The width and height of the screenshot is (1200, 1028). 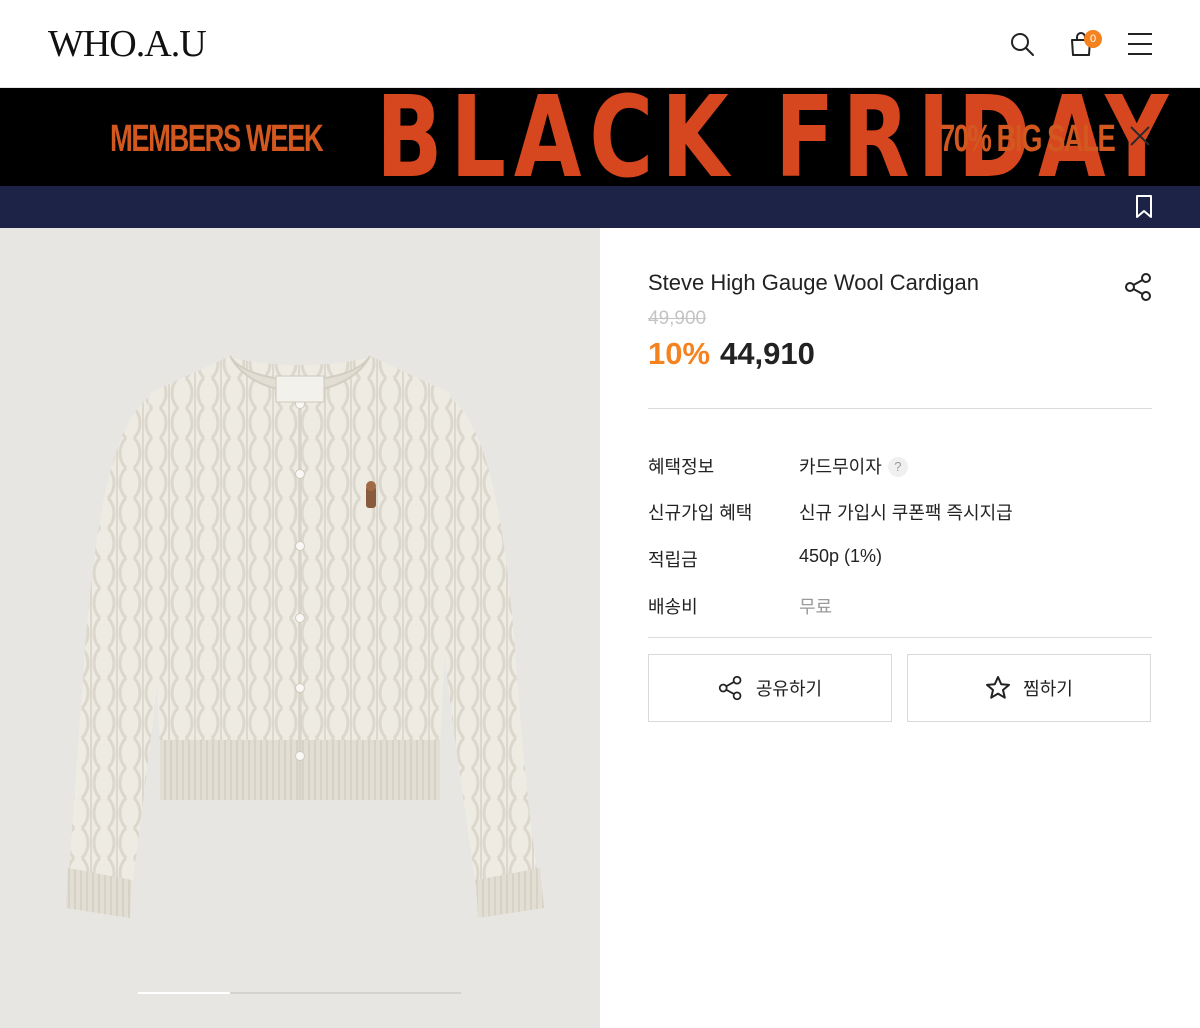 I want to click on menu-button, so click(x=1140, y=44).